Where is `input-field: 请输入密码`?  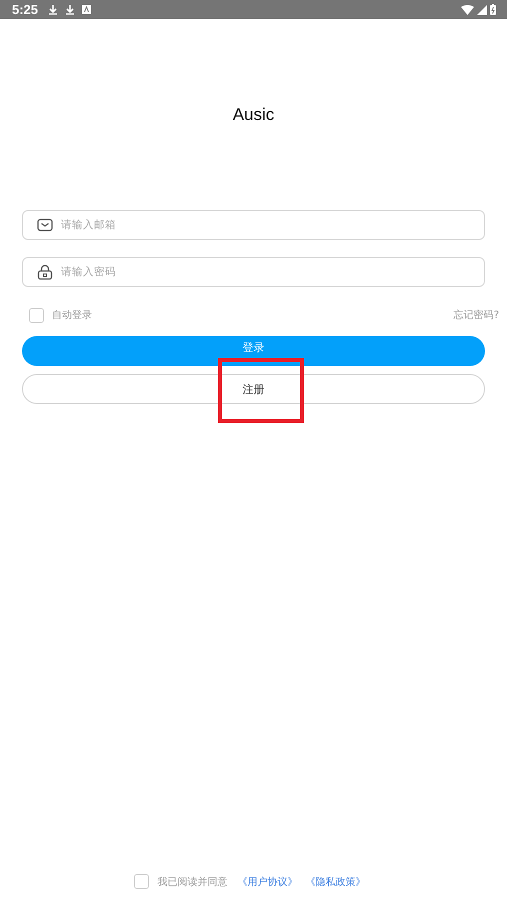
input-field: 请输入密码 is located at coordinates (253, 272).